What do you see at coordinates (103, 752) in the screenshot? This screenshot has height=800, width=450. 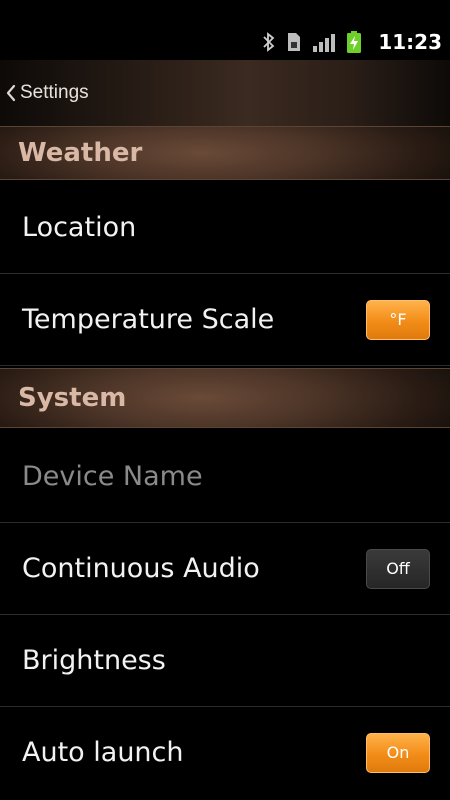 I see `setting-label: Auto launch` at bounding box center [103, 752].